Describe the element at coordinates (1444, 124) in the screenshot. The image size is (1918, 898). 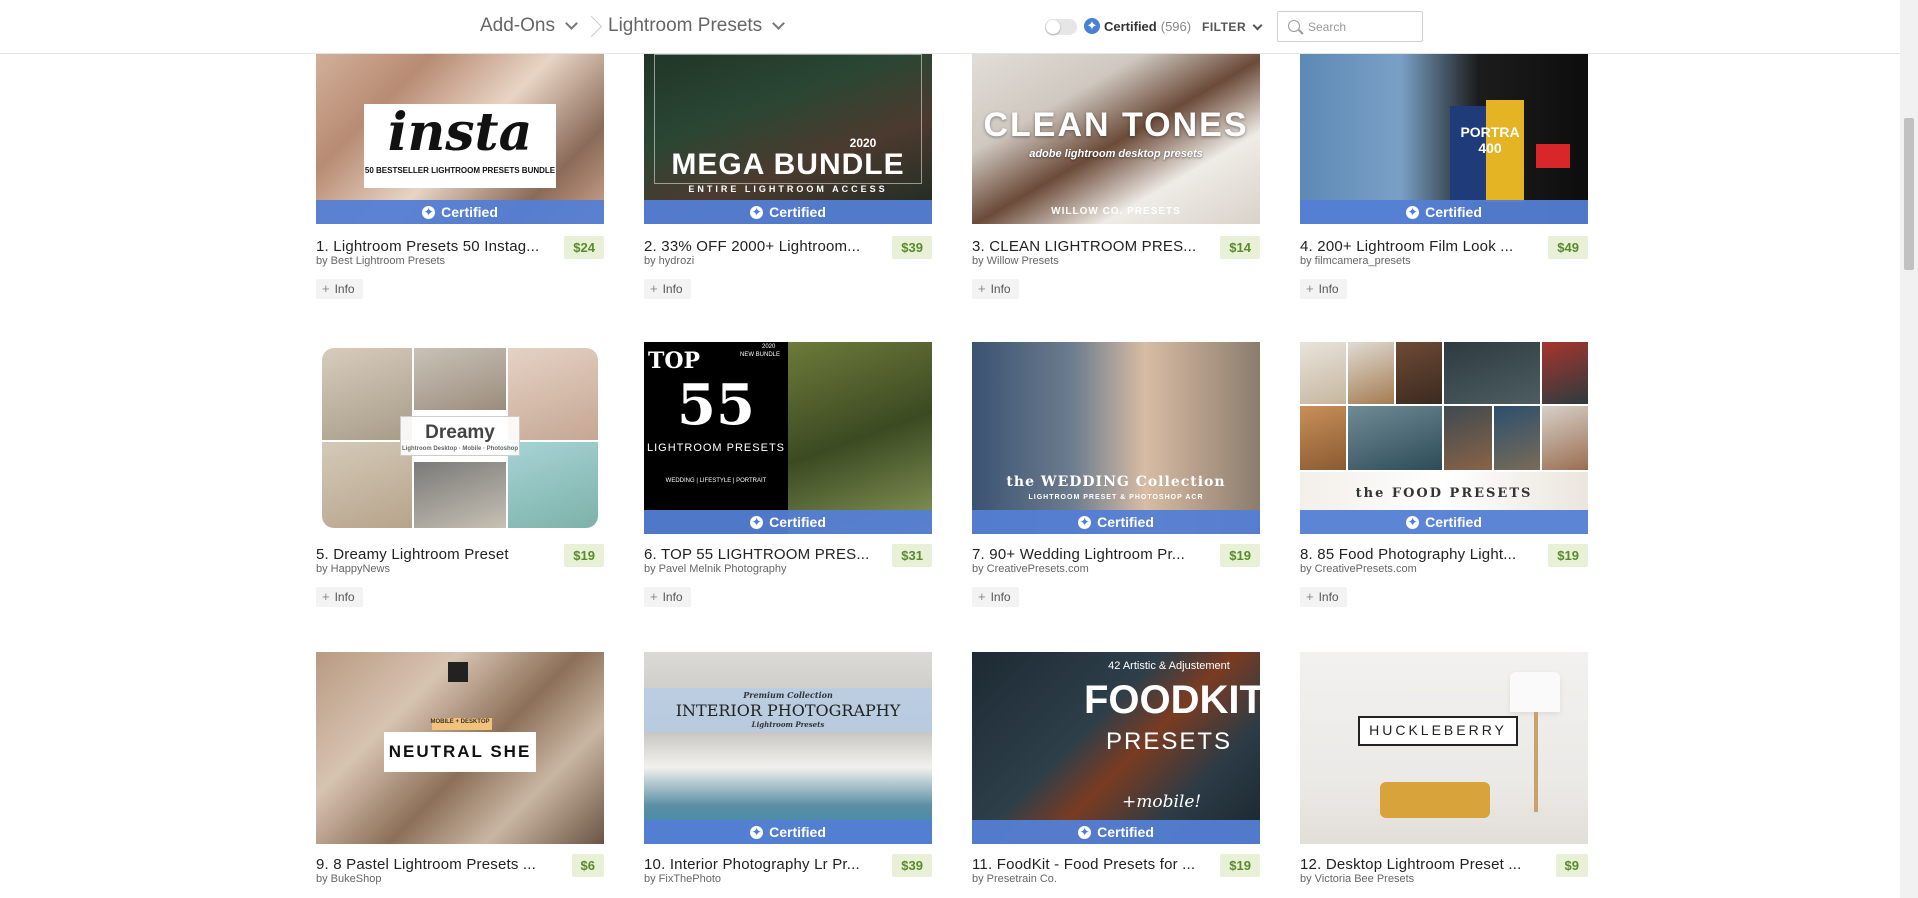
I see `product-thumbnail: PORTRA 400 ✦ Certified` at that location.